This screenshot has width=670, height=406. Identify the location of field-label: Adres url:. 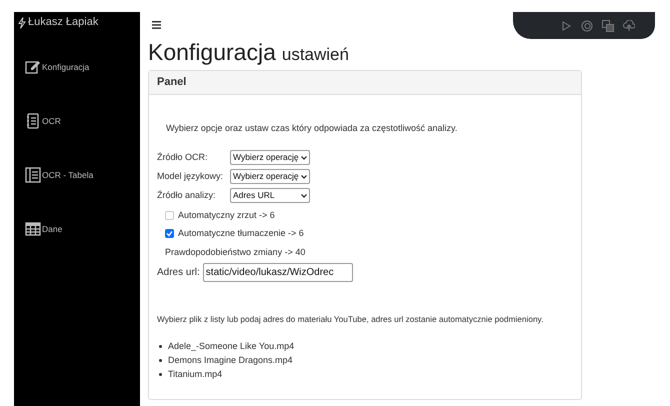
(178, 273).